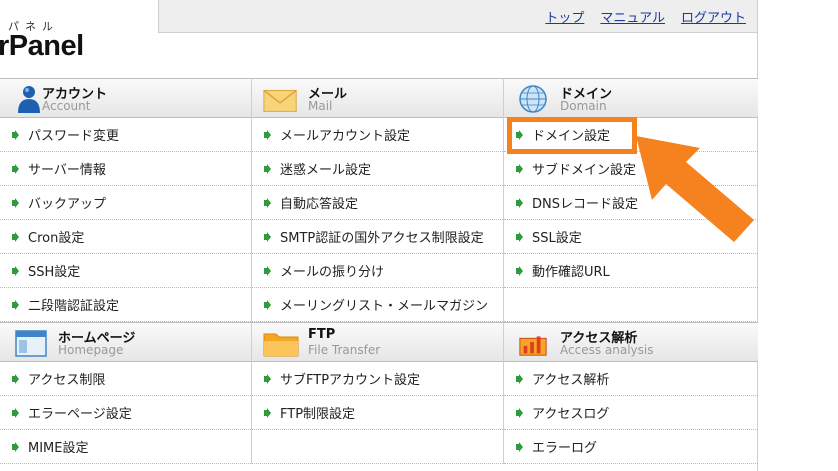  Describe the element at coordinates (377, 413) in the screenshot. I see `menu-item-ftp-restriction: FTP制限設定` at that location.